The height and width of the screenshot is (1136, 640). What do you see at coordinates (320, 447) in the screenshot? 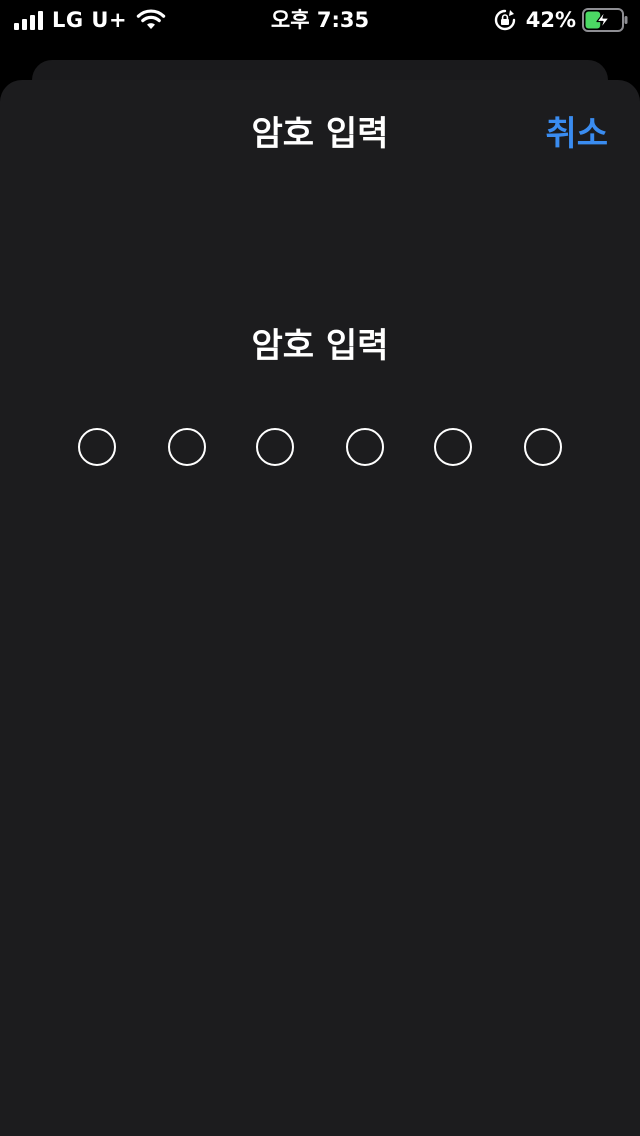
I see `passcode-dots` at bounding box center [320, 447].